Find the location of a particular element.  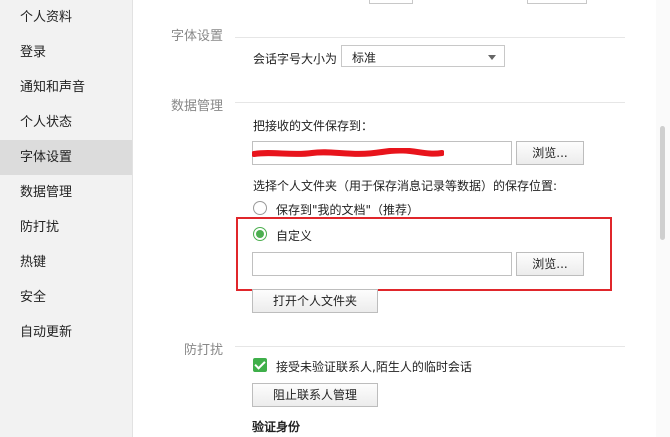

sidebar-item-login: 登录 is located at coordinates (66, 52).